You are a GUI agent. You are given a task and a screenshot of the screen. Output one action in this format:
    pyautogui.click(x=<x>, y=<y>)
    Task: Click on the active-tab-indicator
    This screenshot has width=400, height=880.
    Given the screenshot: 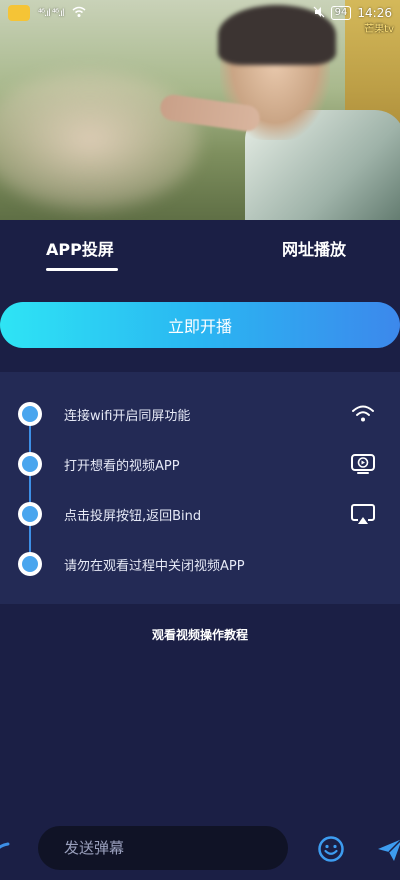 What is the action you would take?
    pyautogui.click(x=82, y=269)
    